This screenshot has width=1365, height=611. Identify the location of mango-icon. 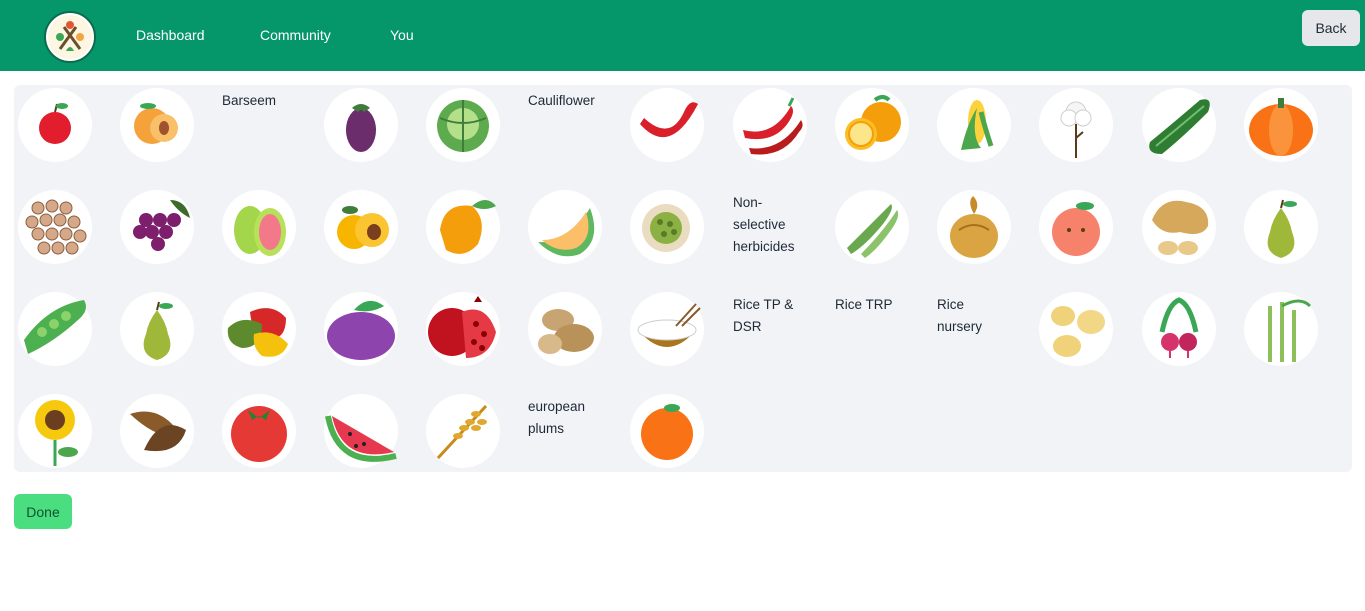
(463, 227).